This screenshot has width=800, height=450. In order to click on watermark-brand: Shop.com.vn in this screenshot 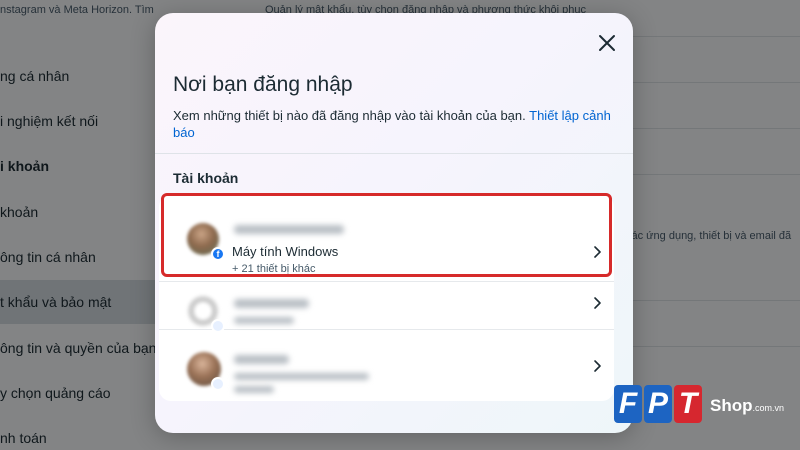, I will do `click(747, 406)`.